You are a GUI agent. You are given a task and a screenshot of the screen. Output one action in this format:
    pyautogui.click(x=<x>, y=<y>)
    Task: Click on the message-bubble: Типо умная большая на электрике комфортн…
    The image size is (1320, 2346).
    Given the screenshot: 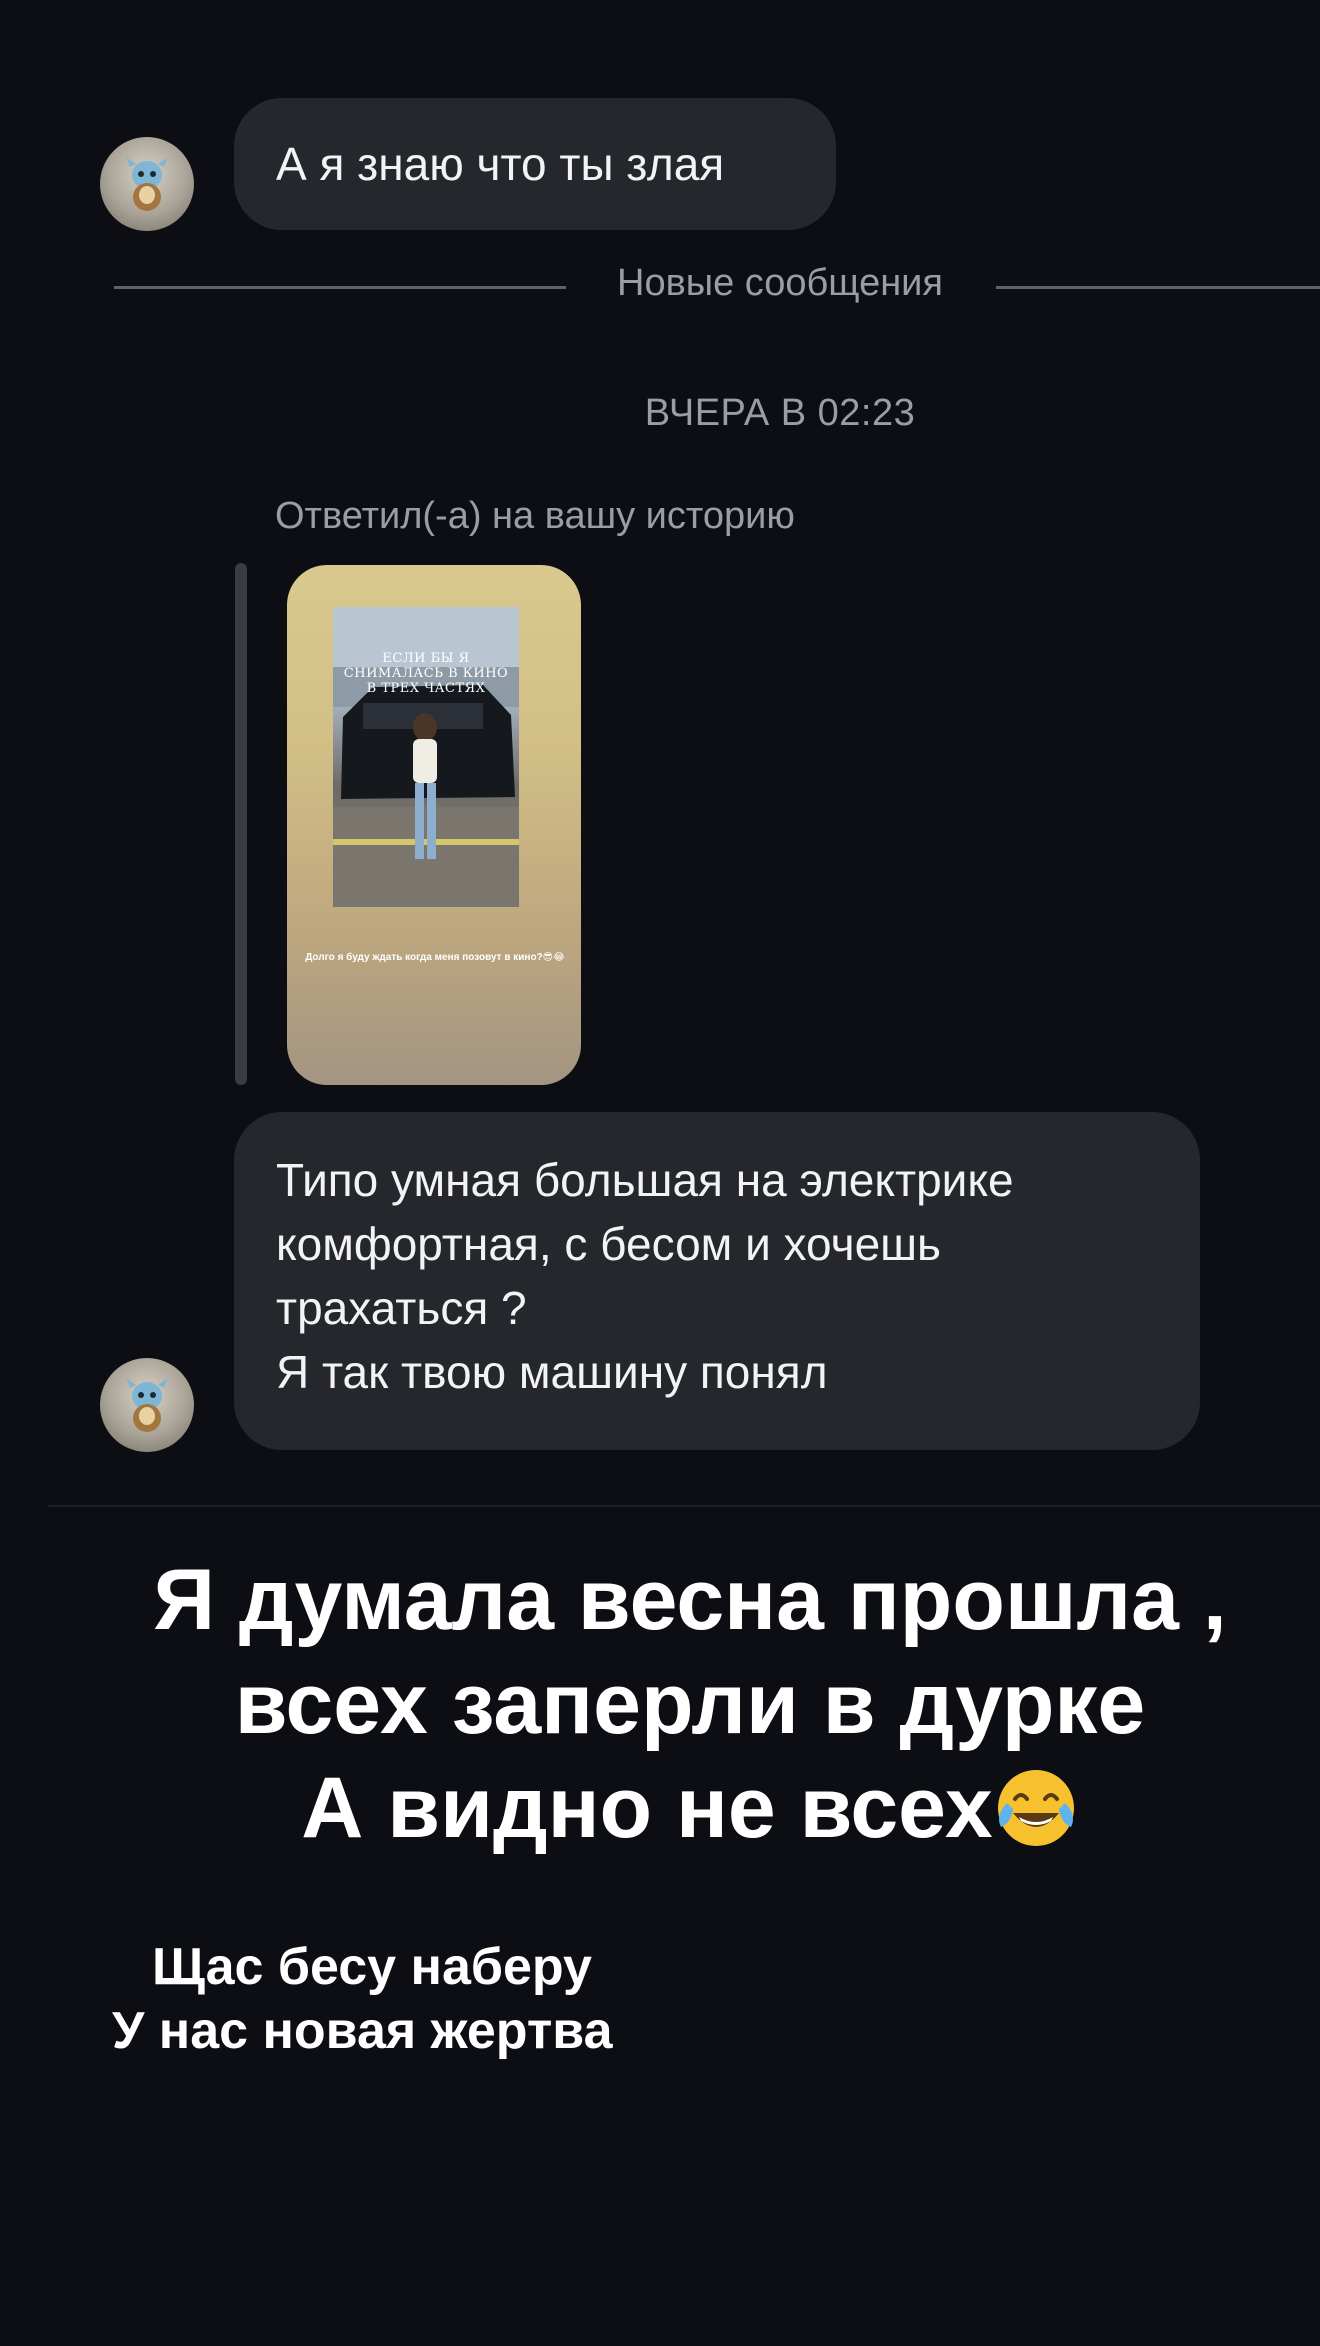 What is the action you would take?
    pyautogui.click(x=717, y=1281)
    